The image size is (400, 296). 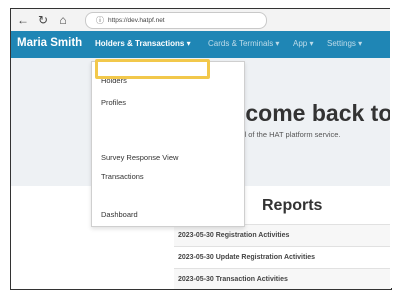 I want to click on user-name: Maria Smith, so click(x=49, y=43).